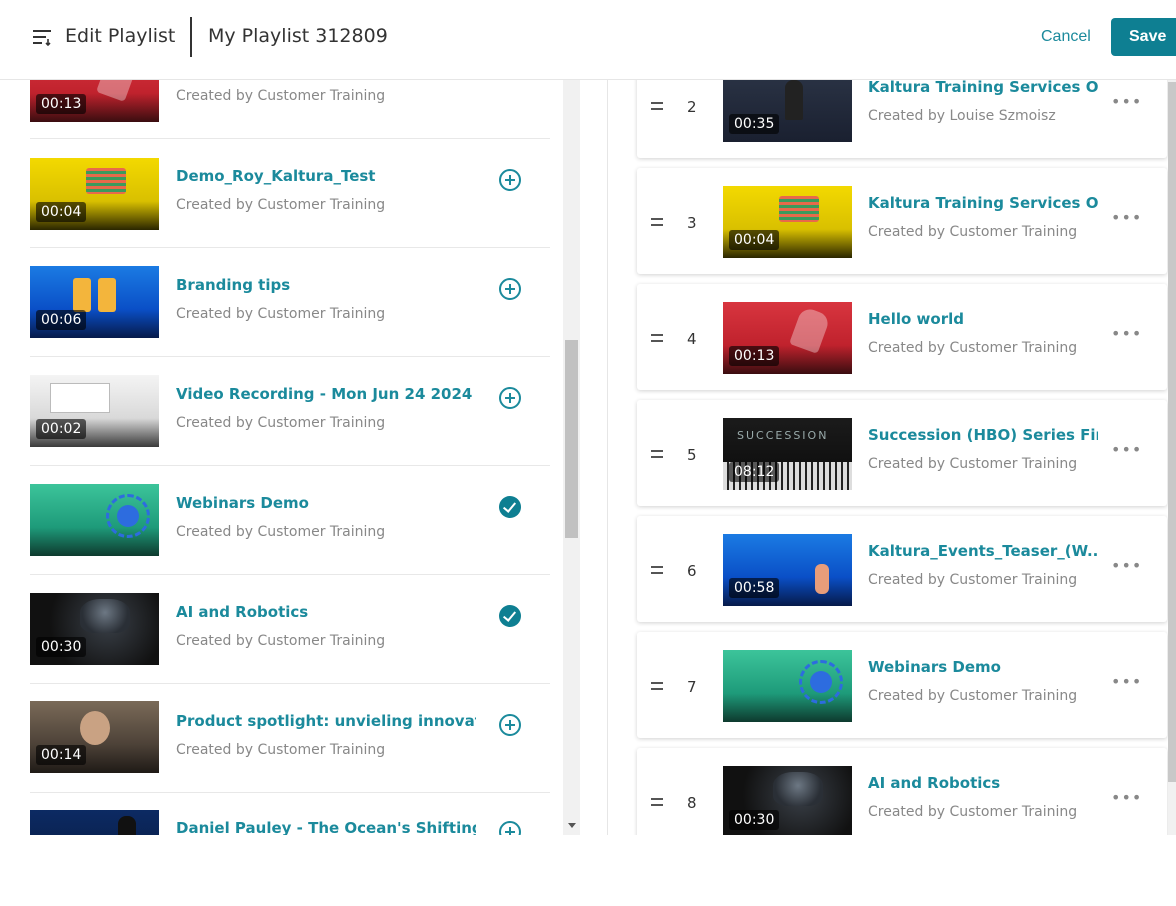 This screenshot has width=1176, height=906. Describe the element at coordinates (787, 222) in the screenshot. I see `entry-thumbnail: 00:04` at that location.